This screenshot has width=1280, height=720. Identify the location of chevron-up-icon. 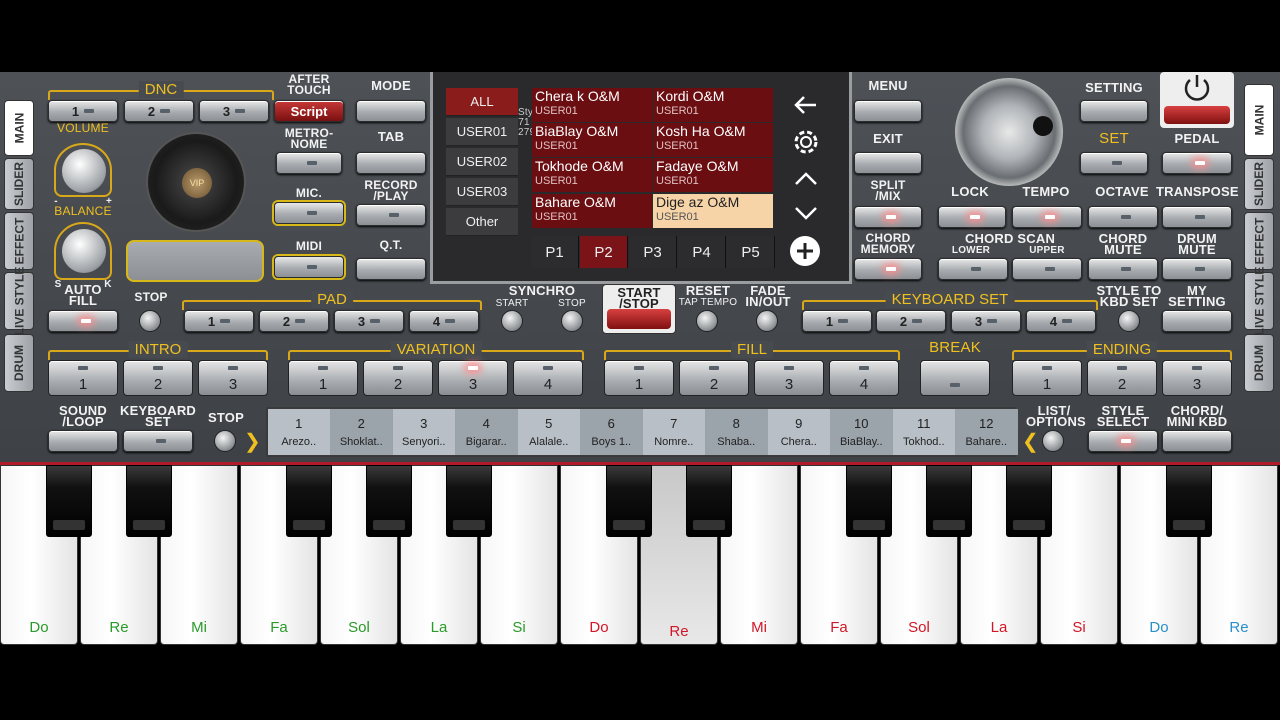
(806, 178).